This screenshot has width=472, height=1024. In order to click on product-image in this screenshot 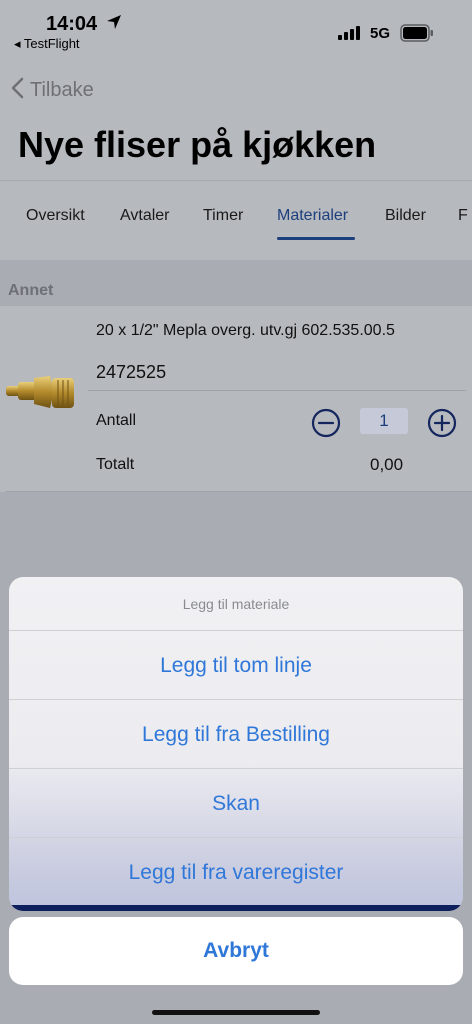, I will do `click(40, 395)`.